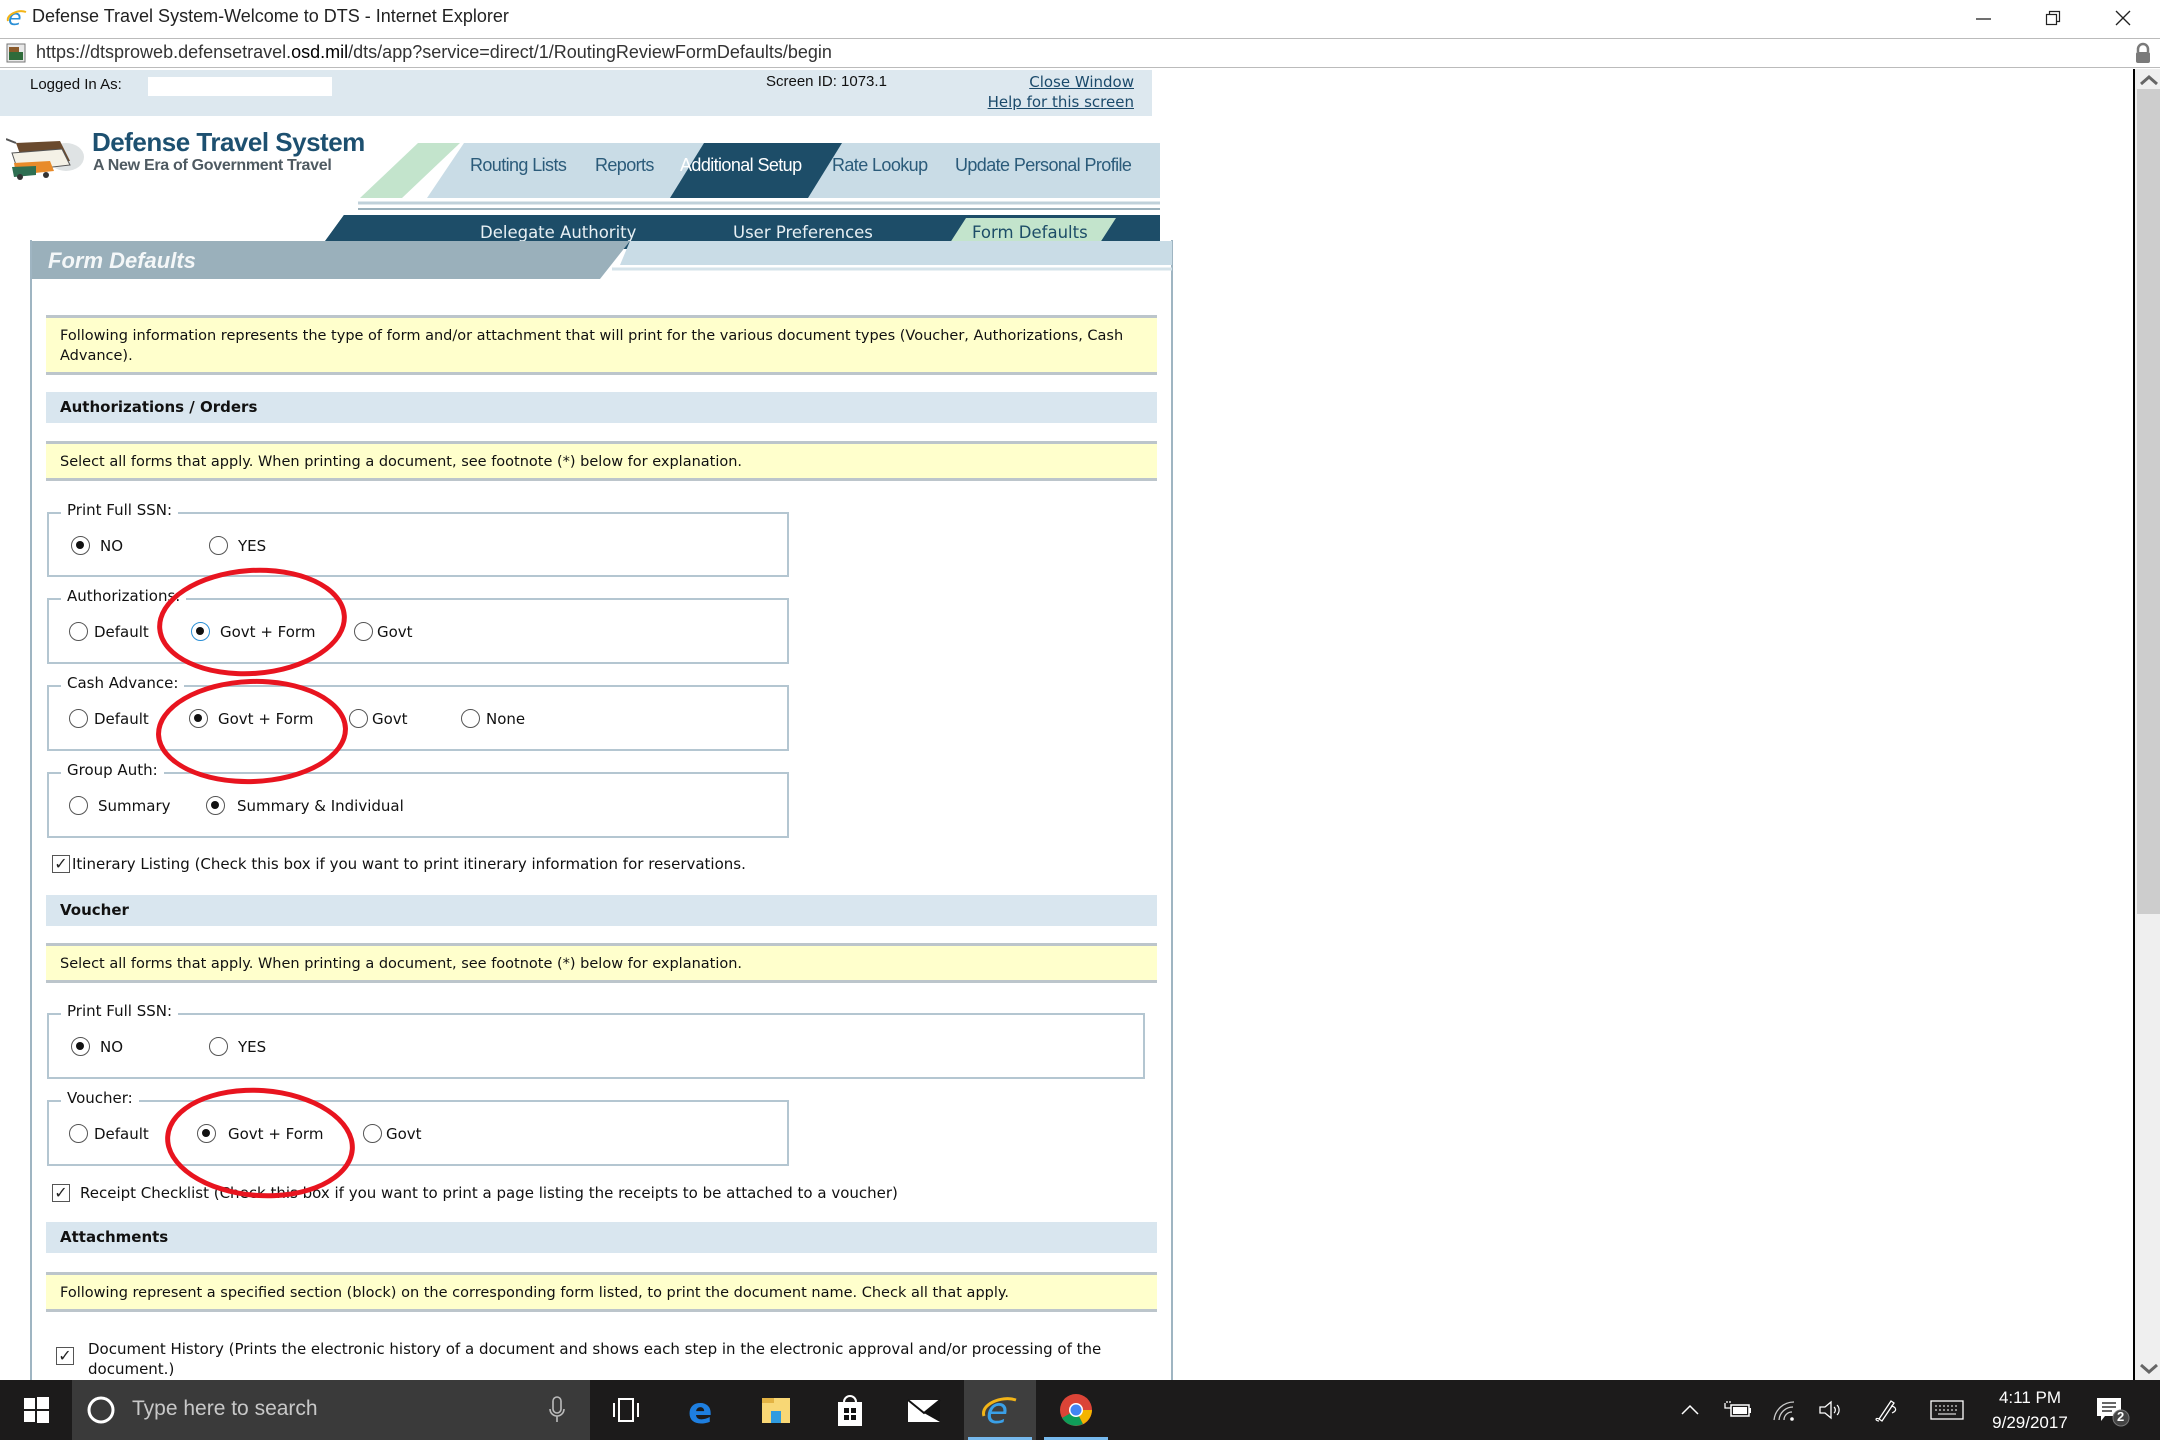 The height and width of the screenshot is (1440, 2160). Describe the element at coordinates (331, 1410) in the screenshot. I see `taskbar-search-box: Type here to search` at that location.